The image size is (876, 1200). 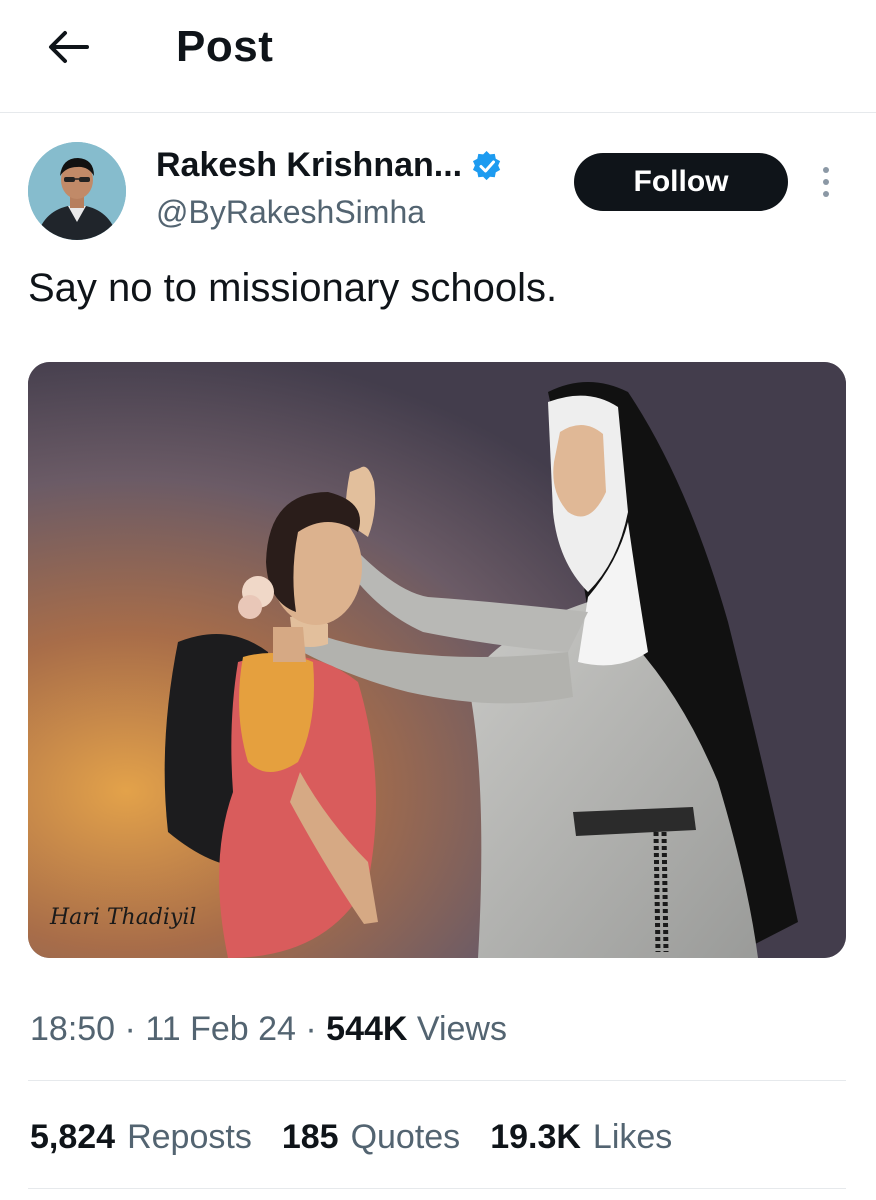 What do you see at coordinates (405, 1137) in the screenshot?
I see `quotes-label: Quotes` at bounding box center [405, 1137].